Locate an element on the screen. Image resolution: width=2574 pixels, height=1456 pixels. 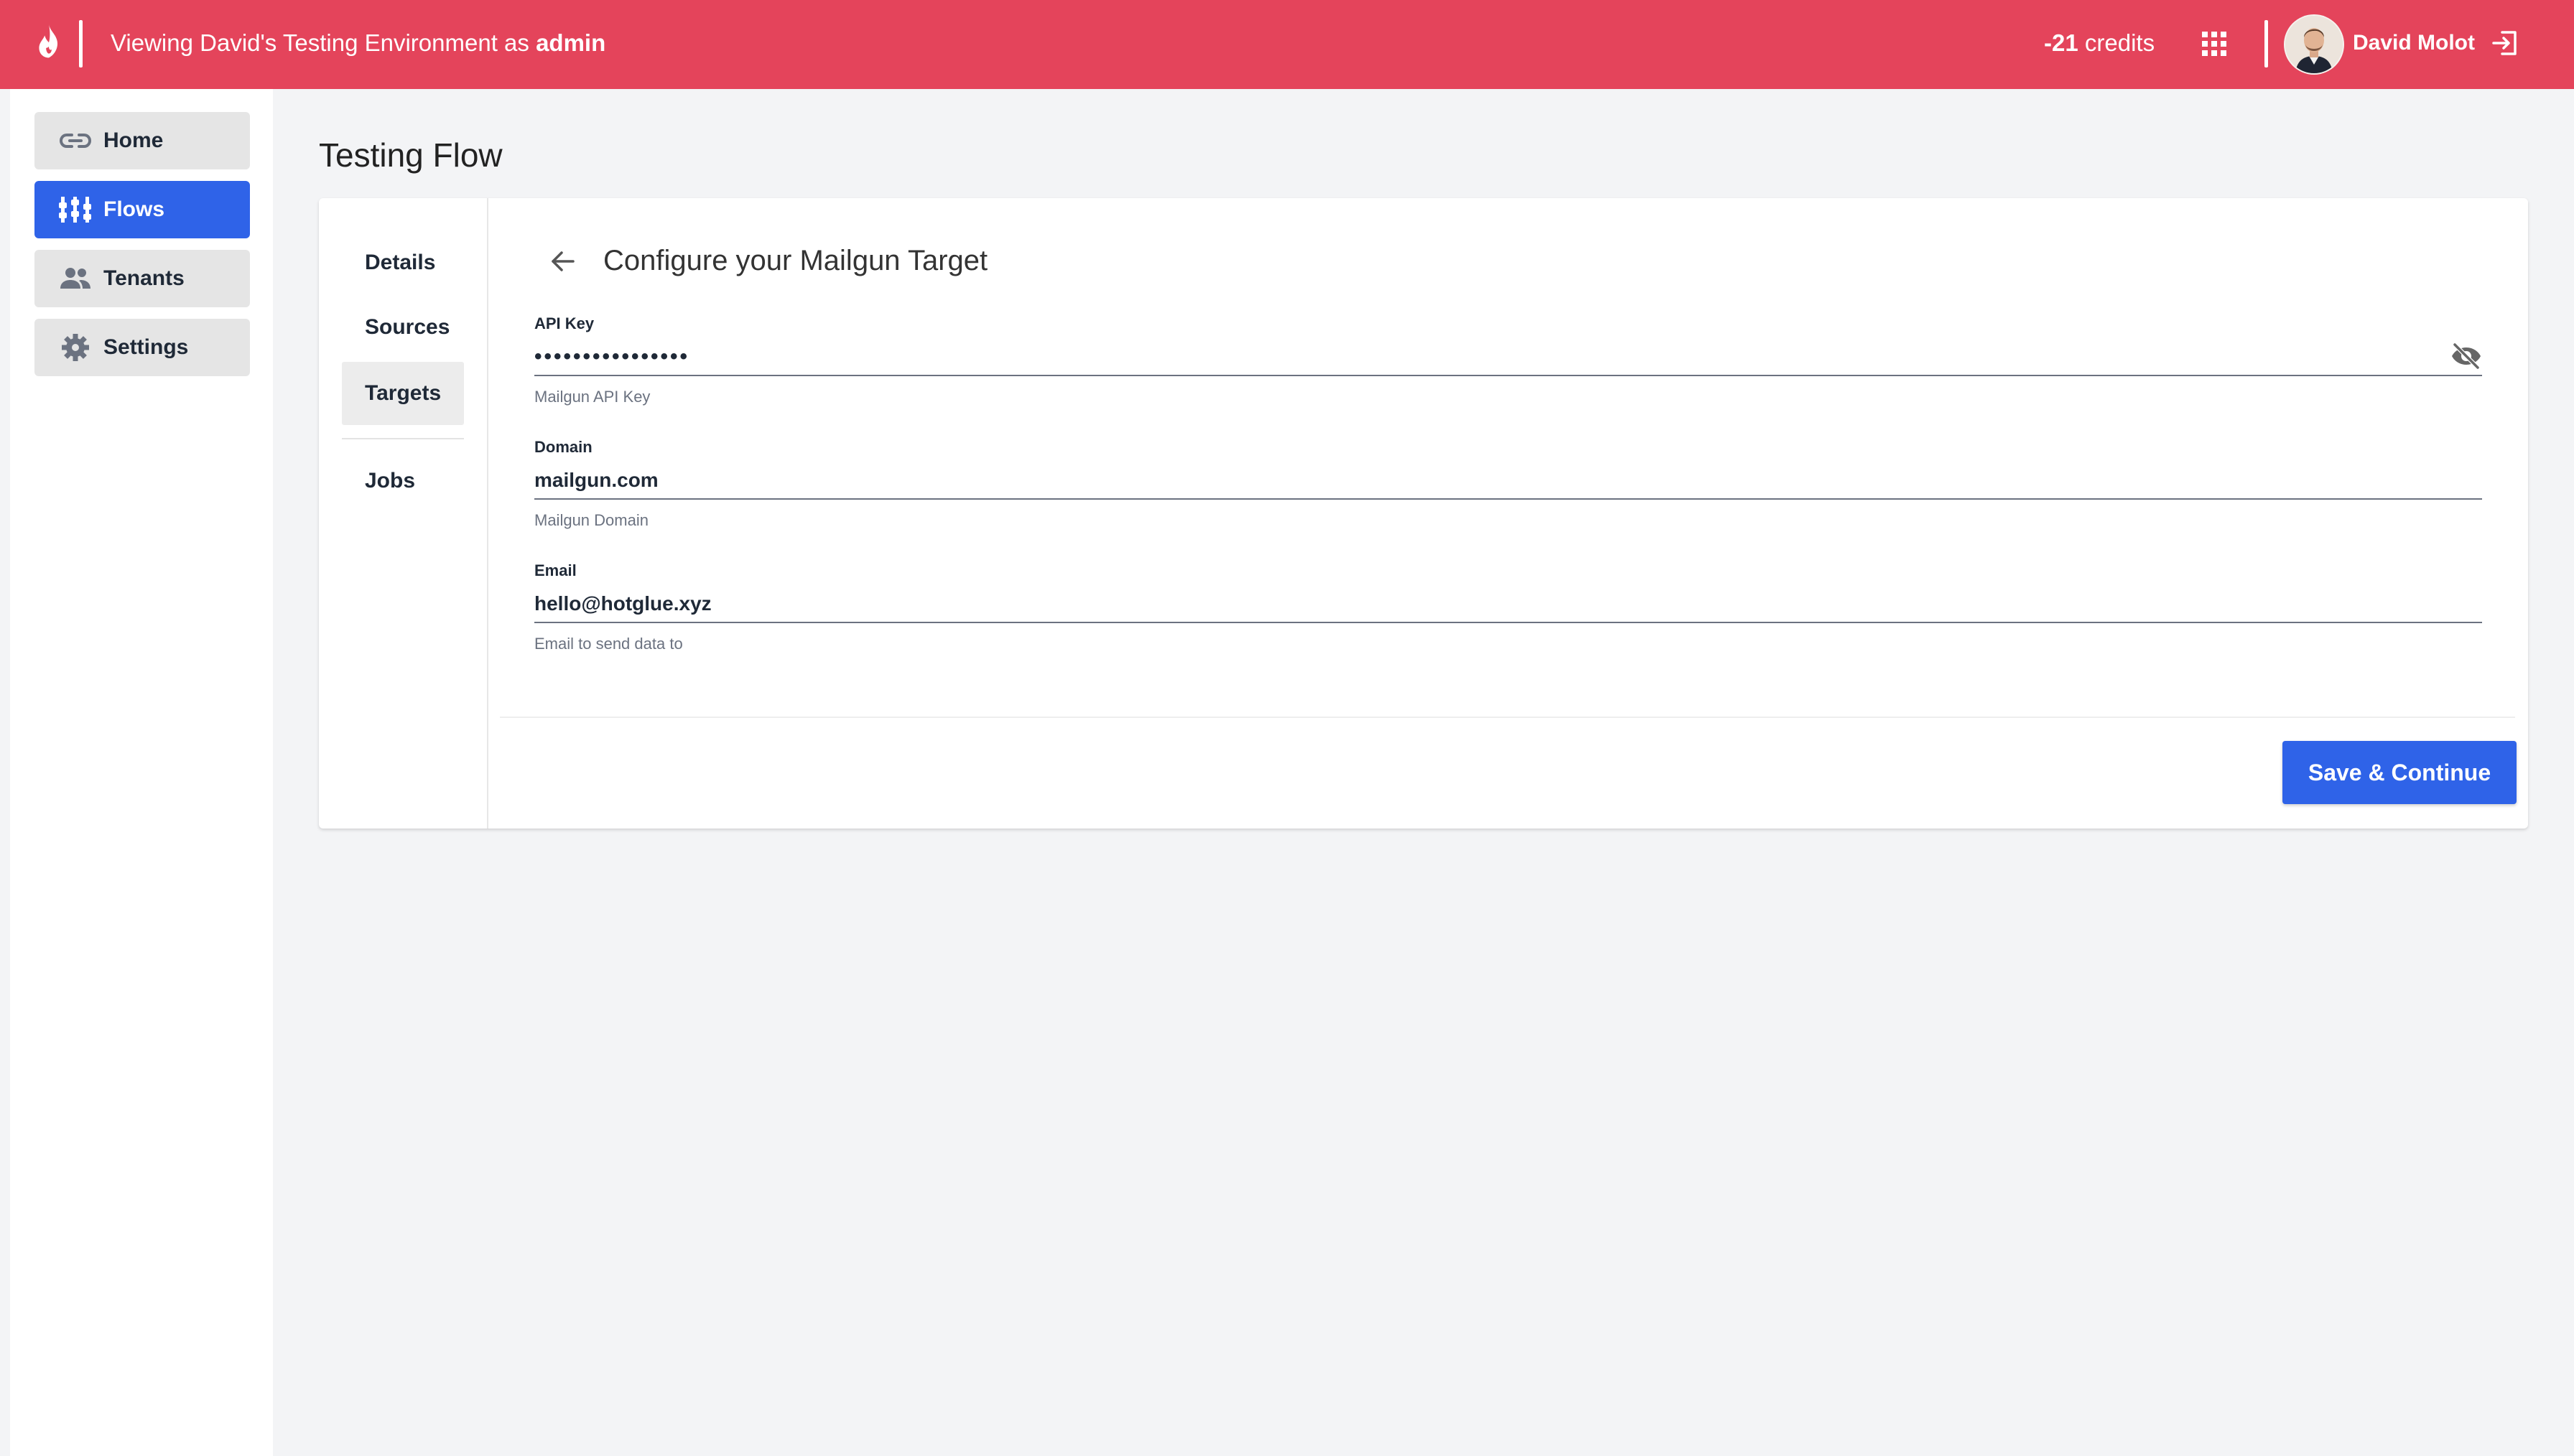
tab-label: Sources is located at coordinates (407, 327).